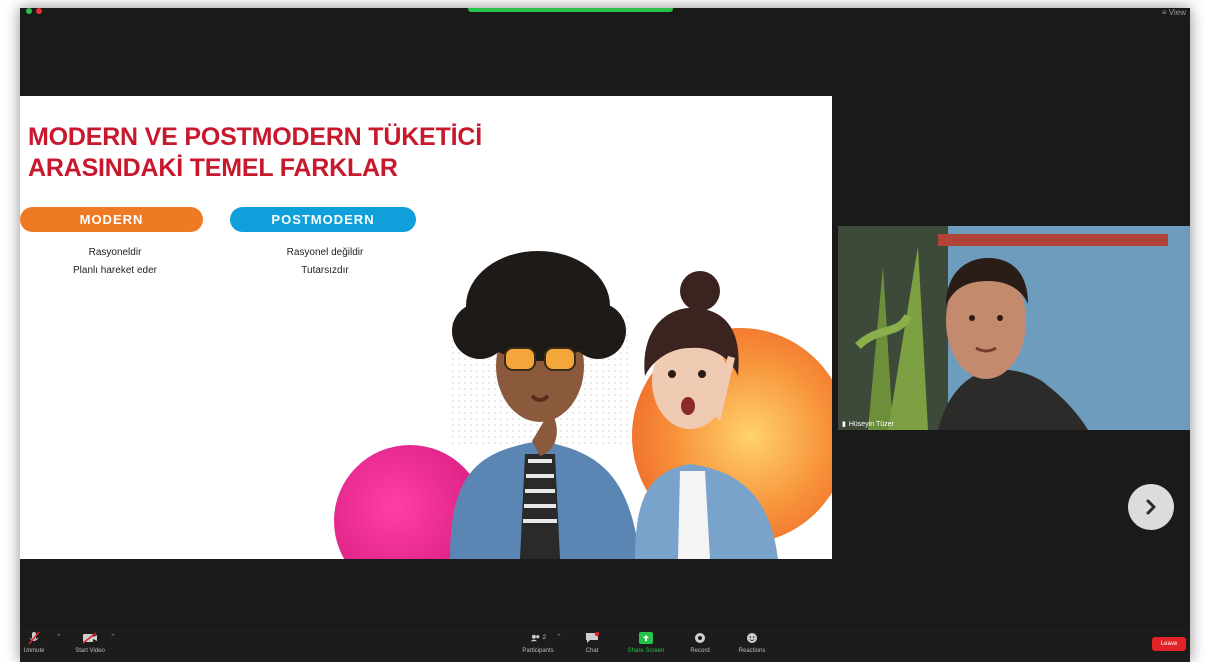  Describe the element at coordinates (34, 651) in the screenshot. I see `unmute-label: Unmute` at that location.